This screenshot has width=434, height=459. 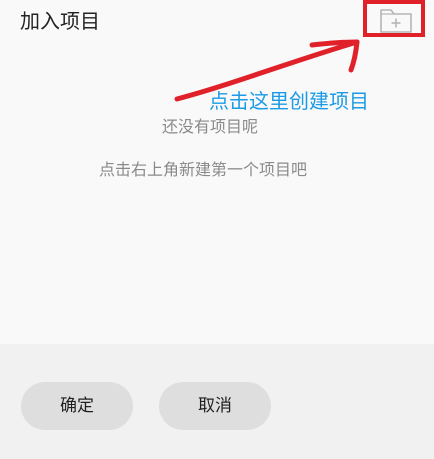 I want to click on annotation-text: 点击这里创建项目, so click(x=289, y=101).